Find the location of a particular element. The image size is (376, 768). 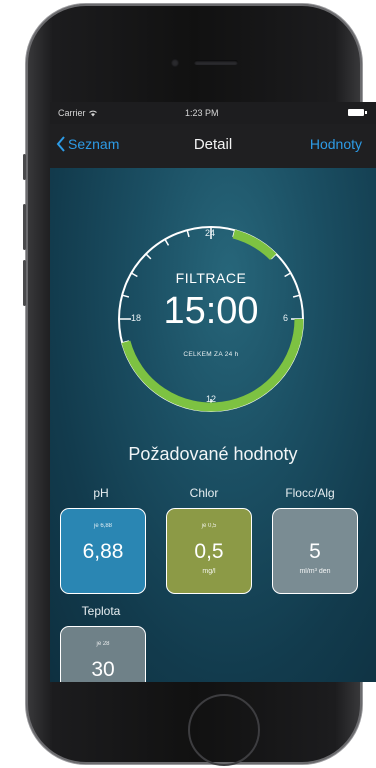

carrier-label: Carrier is located at coordinates (78, 113).